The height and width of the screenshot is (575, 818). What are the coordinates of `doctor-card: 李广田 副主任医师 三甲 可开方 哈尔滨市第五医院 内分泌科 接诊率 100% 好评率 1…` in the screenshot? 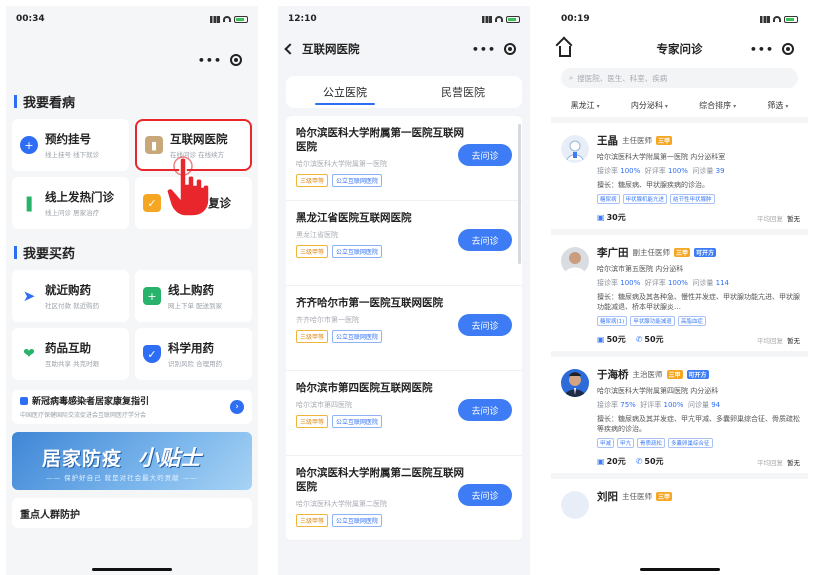 It's located at (679, 290).